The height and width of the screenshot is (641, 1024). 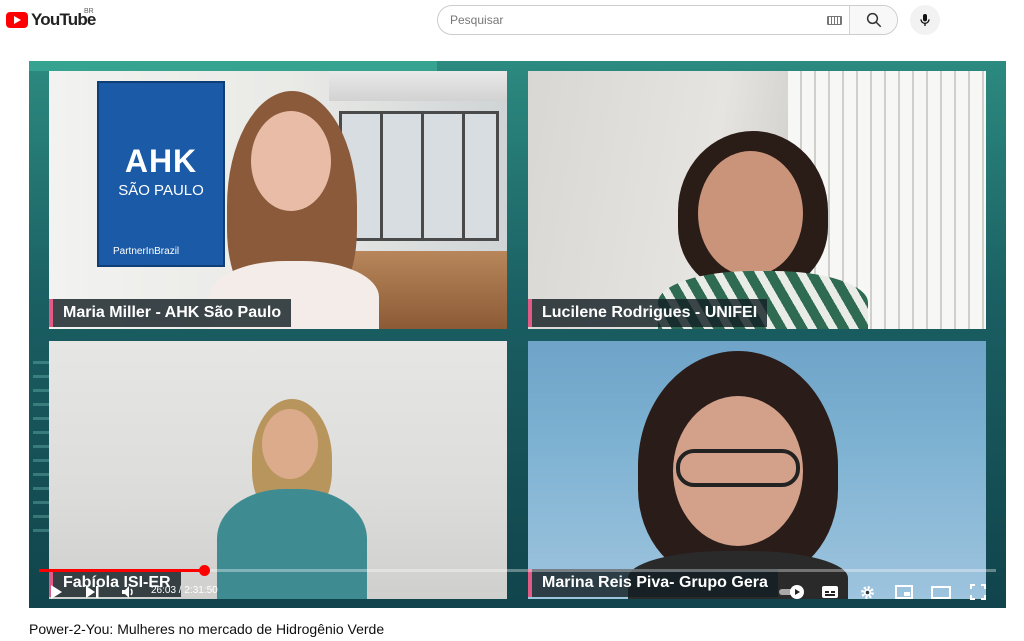 What do you see at coordinates (233, 66) in the screenshot?
I see `background-accent-bar` at bounding box center [233, 66].